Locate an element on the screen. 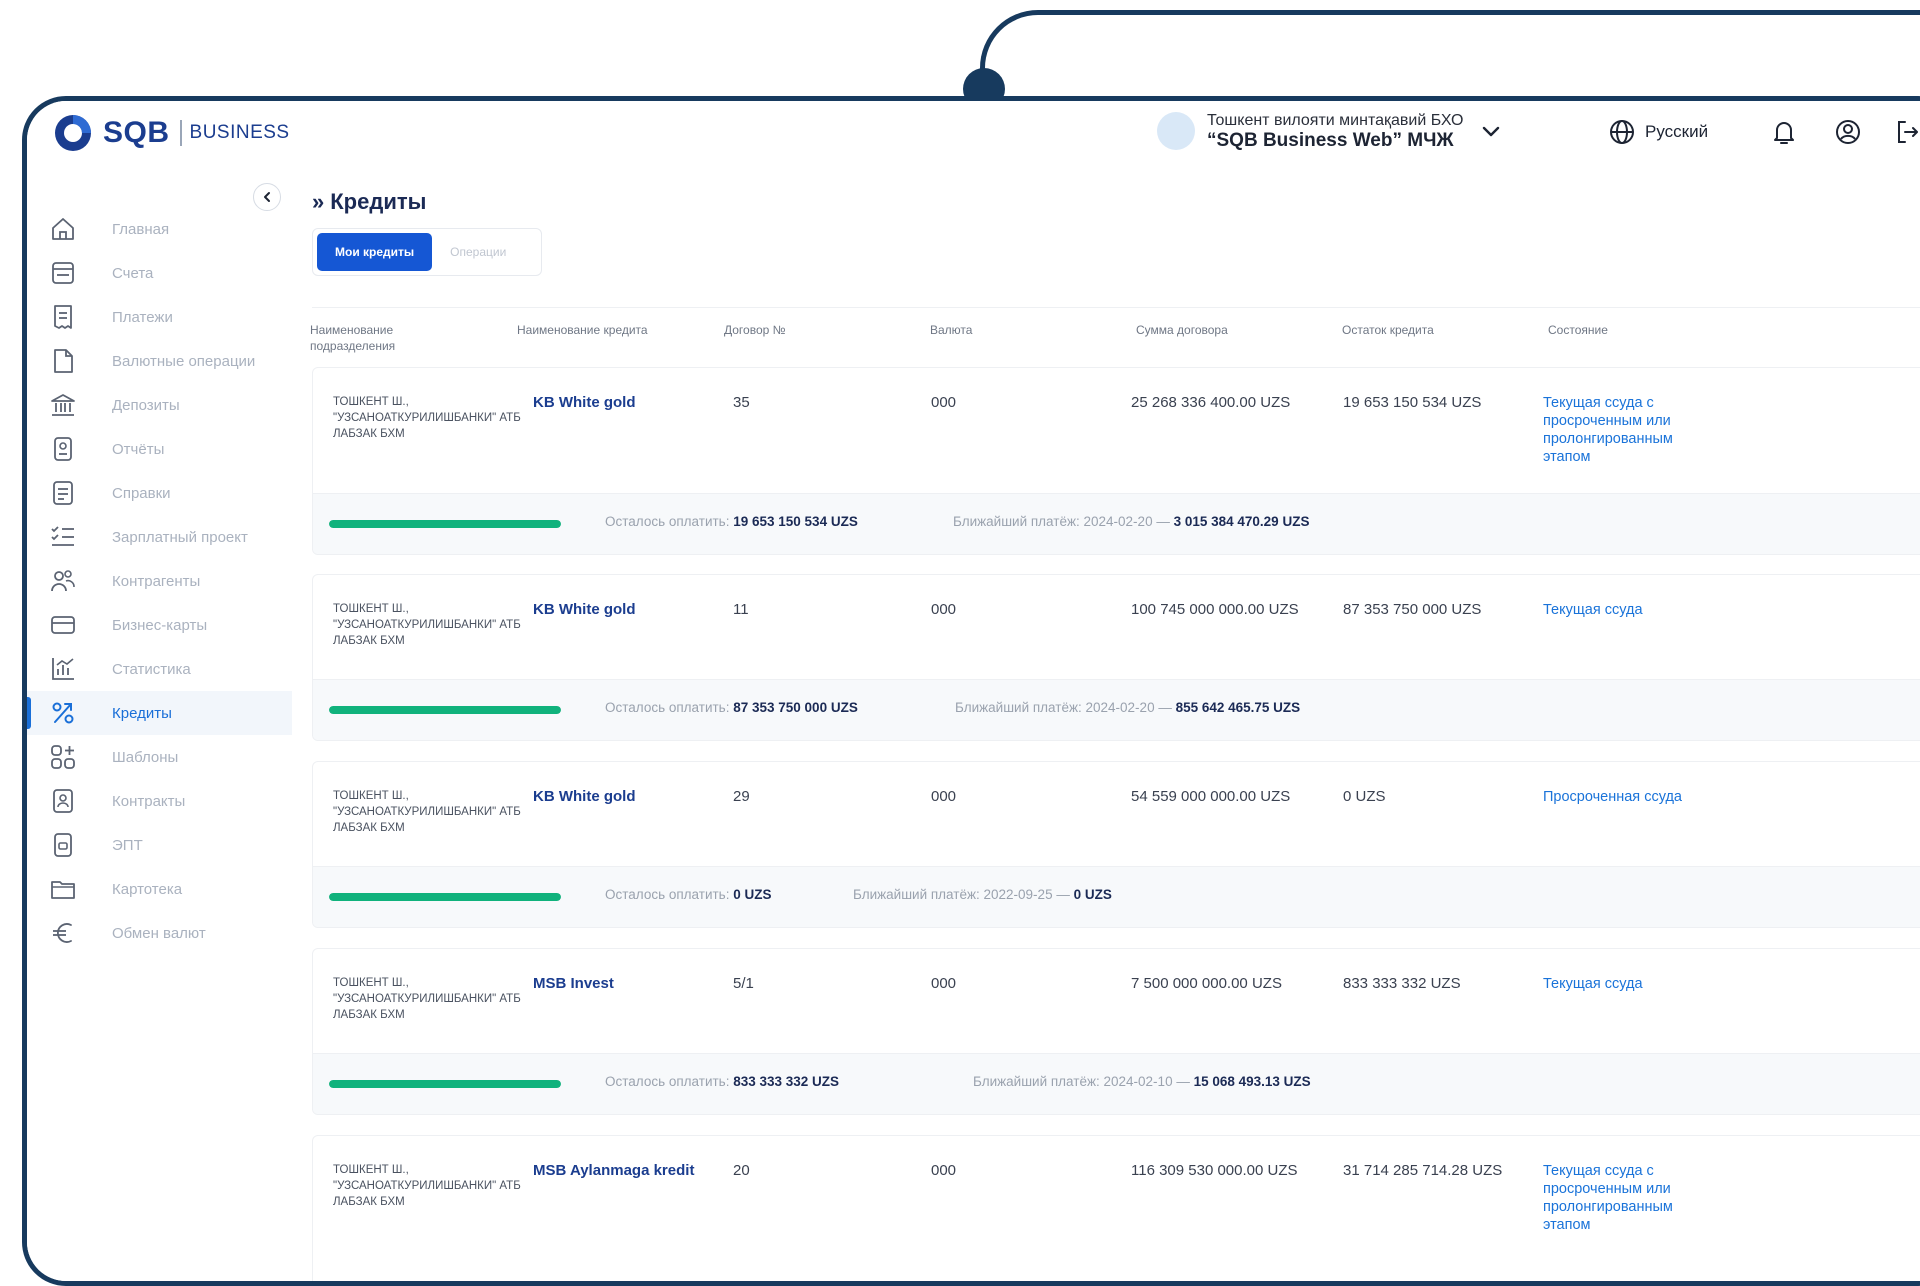  contract-amount-cell: 54 559 000 000.00 UZS is located at coordinates (1211, 796).